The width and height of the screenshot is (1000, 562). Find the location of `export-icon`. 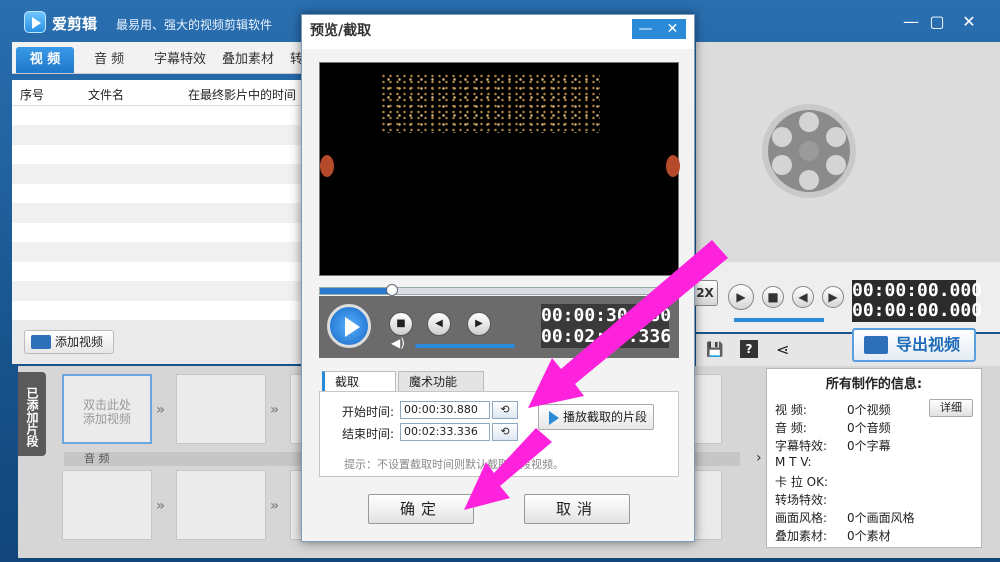

export-icon is located at coordinates (876, 345).